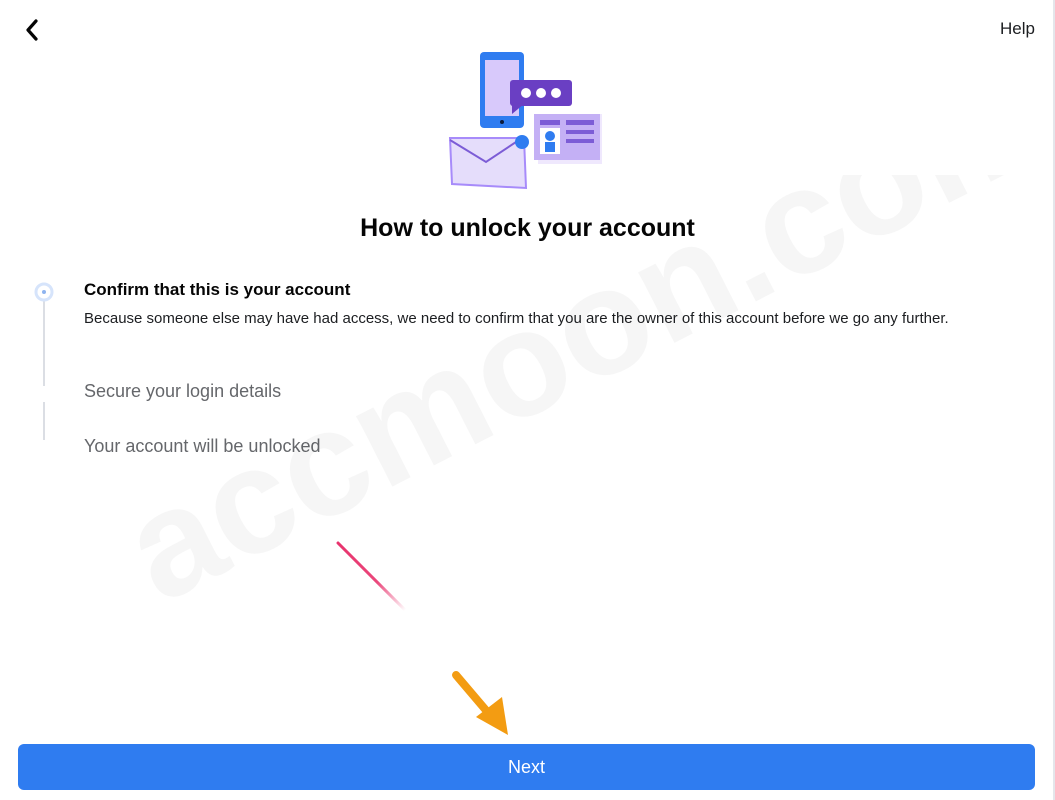 The image size is (1055, 800). I want to click on chevron-left-icon, so click(32, 30).